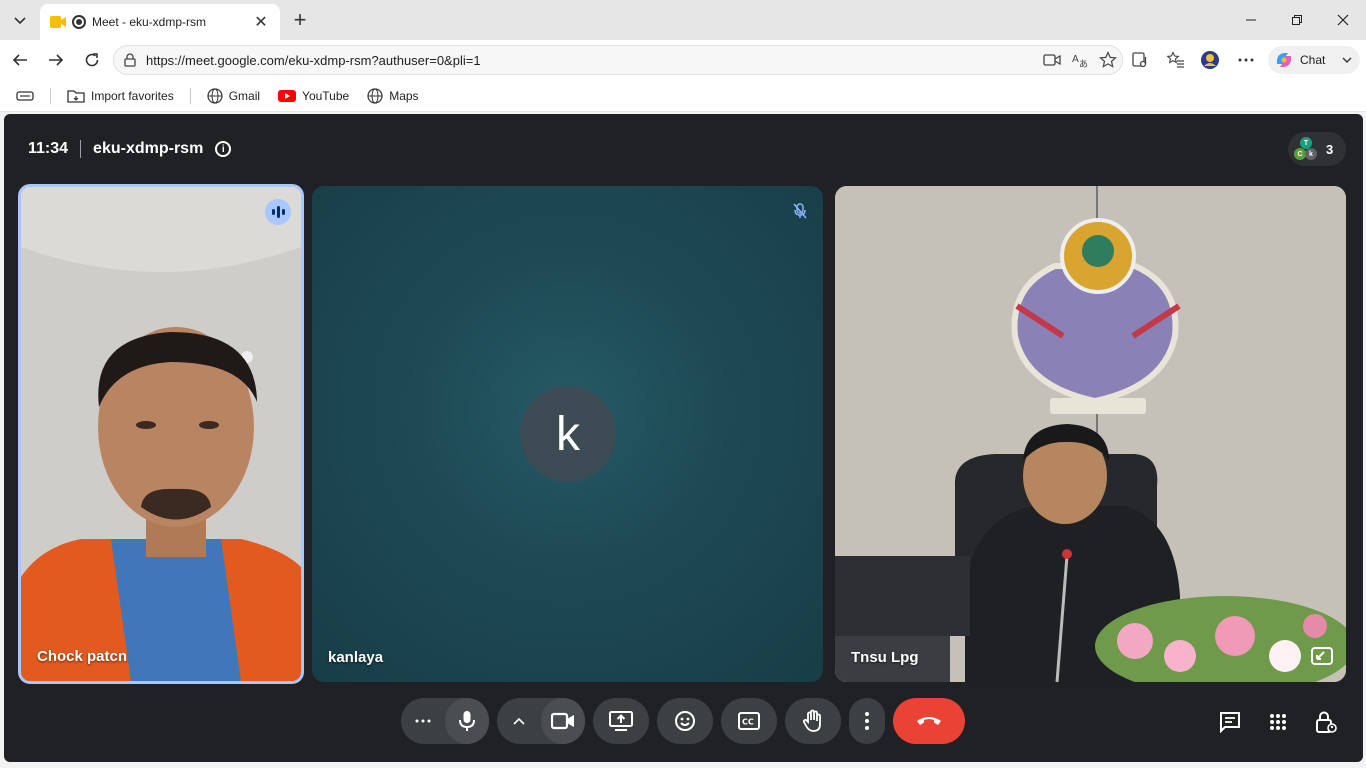 This screenshot has width=1366, height=768. I want to click on music-note-icon, so click(1139, 60).